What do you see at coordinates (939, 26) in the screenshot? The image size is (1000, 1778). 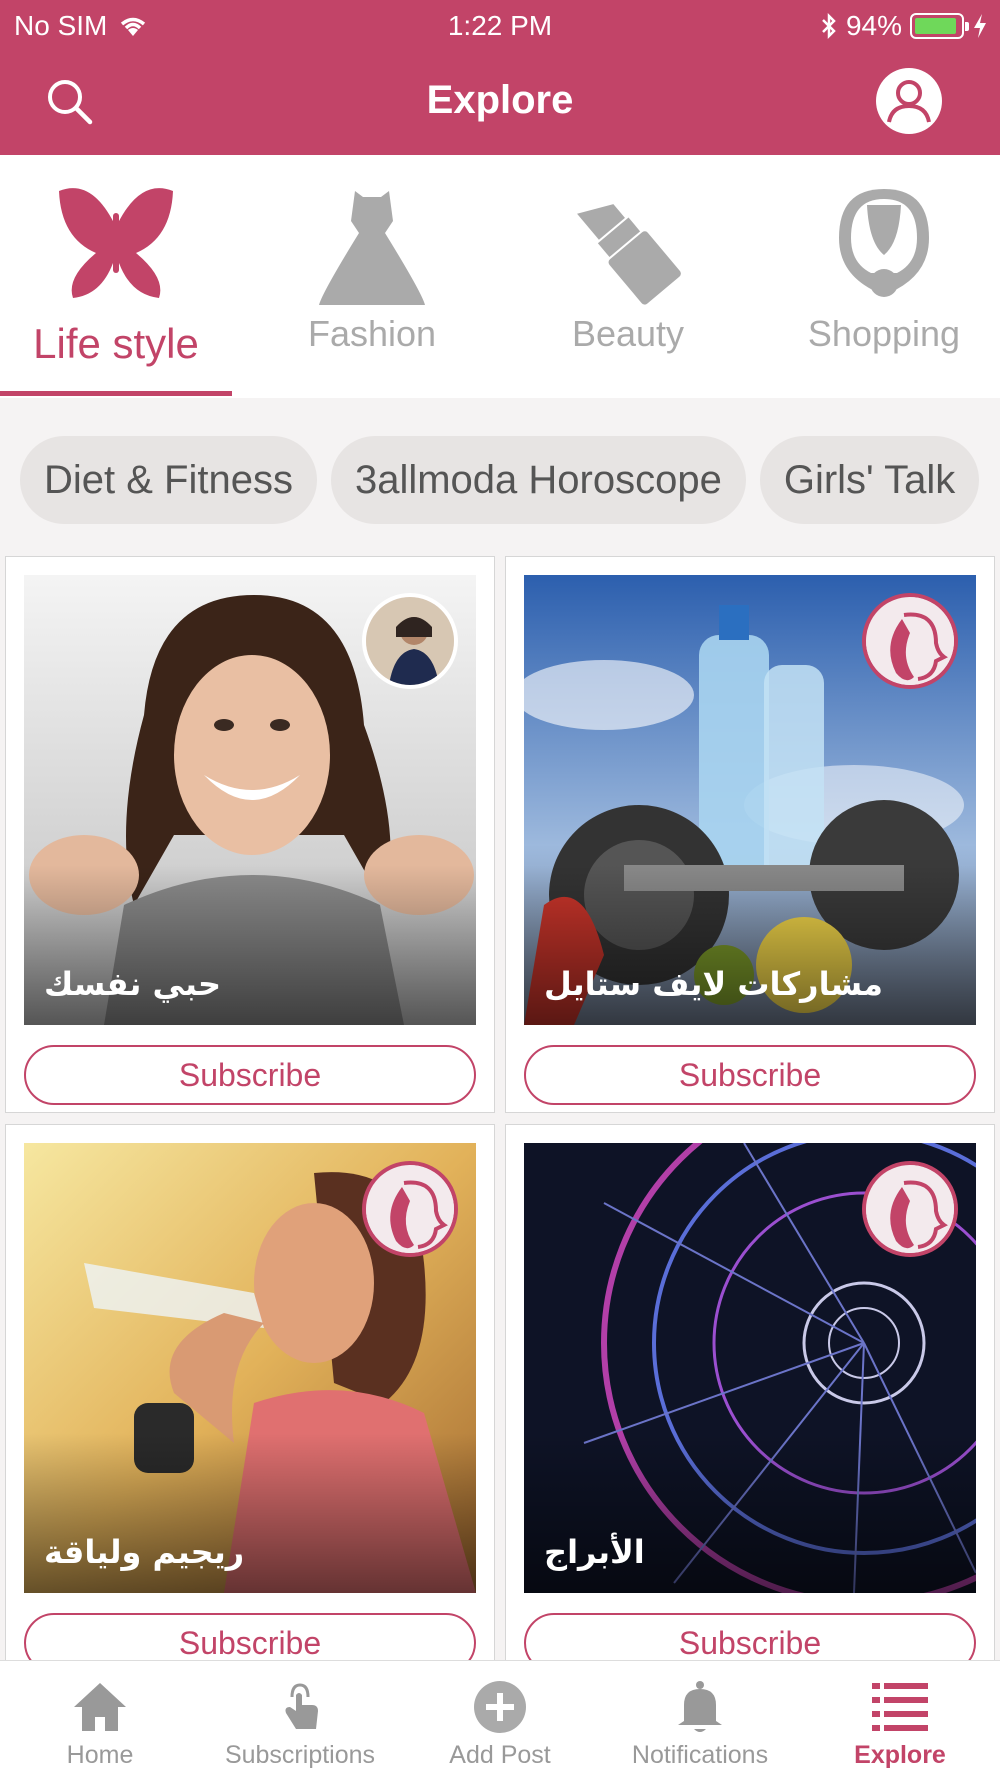 I see `battery-icon` at bounding box center [939, 26].